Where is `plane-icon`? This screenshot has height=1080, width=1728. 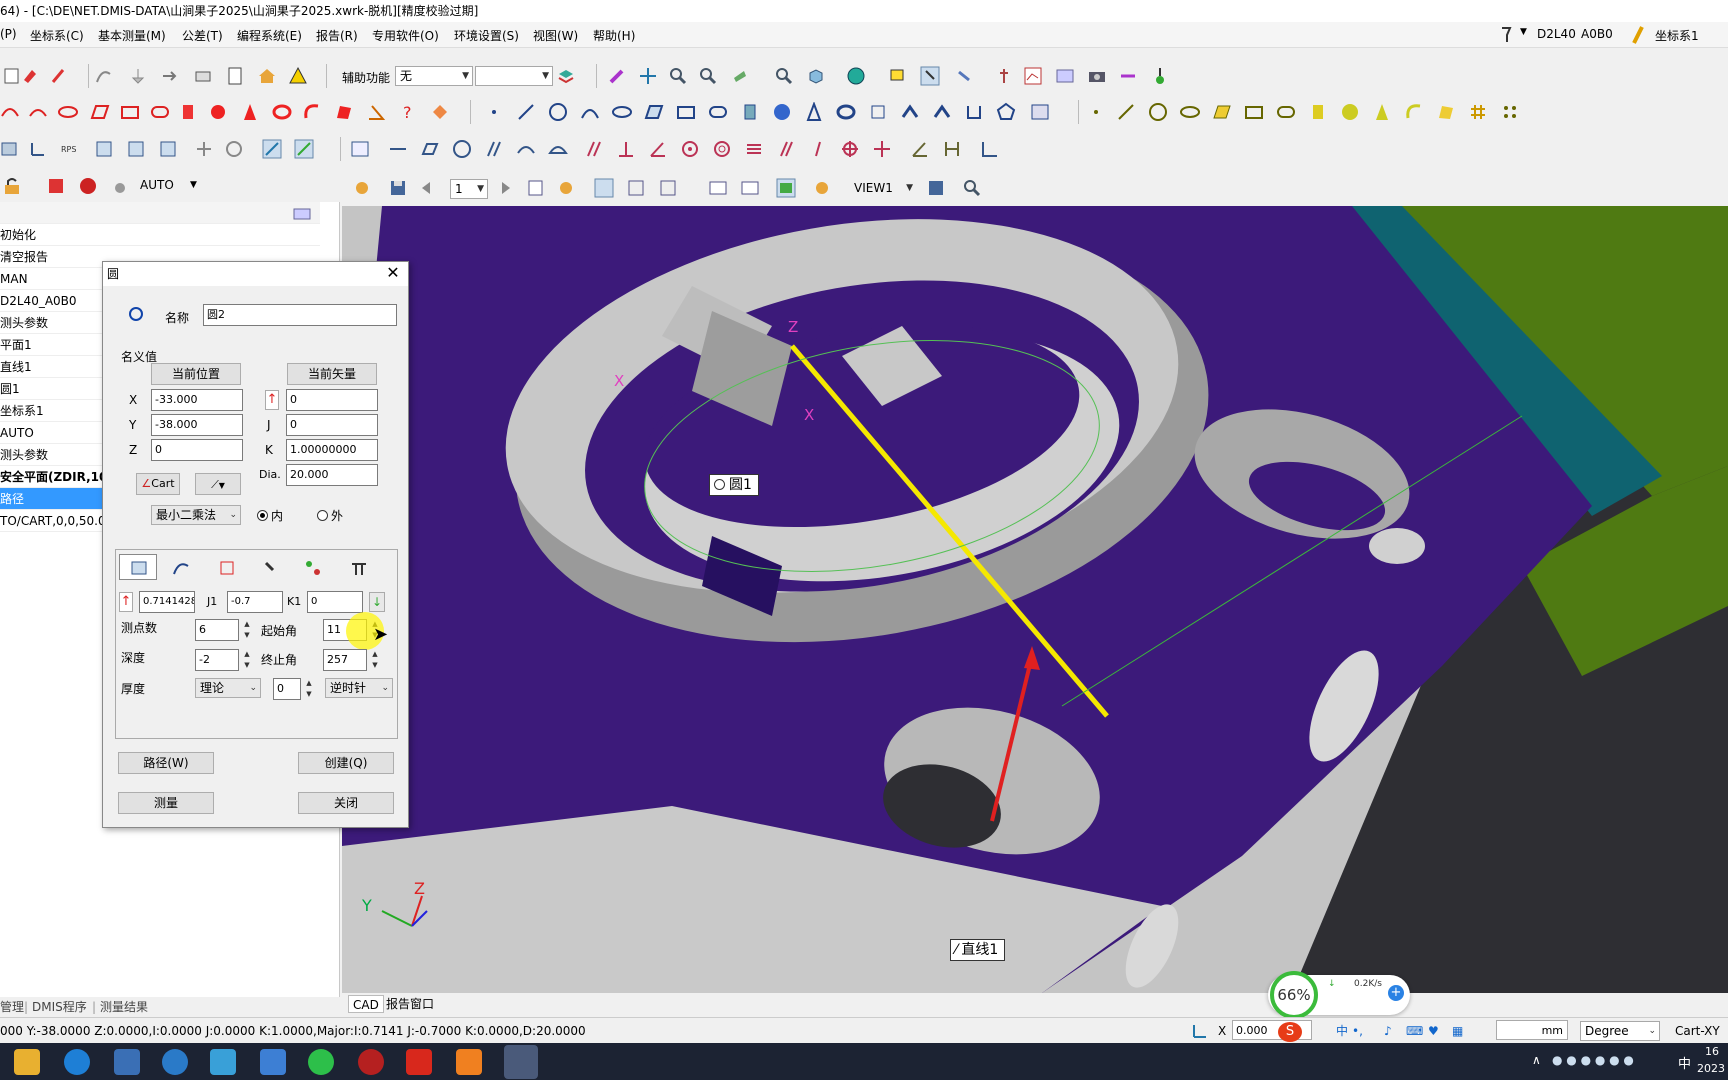 plane-icon is located at coordinates (654, 112).